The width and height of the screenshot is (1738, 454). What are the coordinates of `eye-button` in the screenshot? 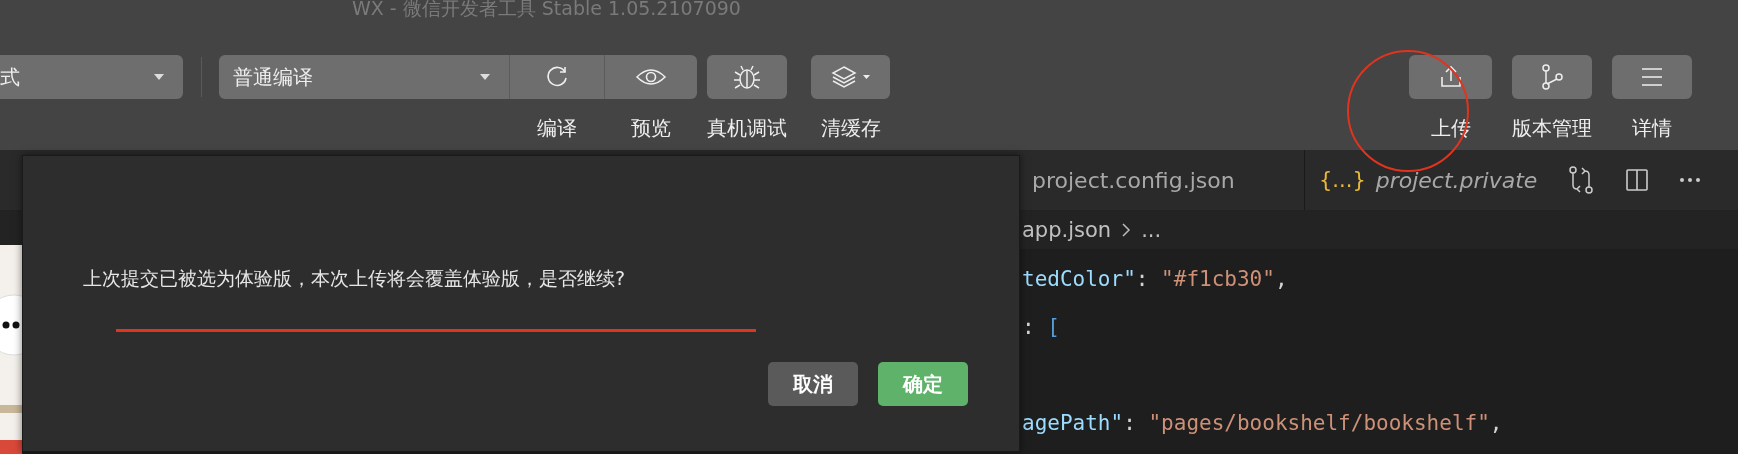 It's located at (650, 77).